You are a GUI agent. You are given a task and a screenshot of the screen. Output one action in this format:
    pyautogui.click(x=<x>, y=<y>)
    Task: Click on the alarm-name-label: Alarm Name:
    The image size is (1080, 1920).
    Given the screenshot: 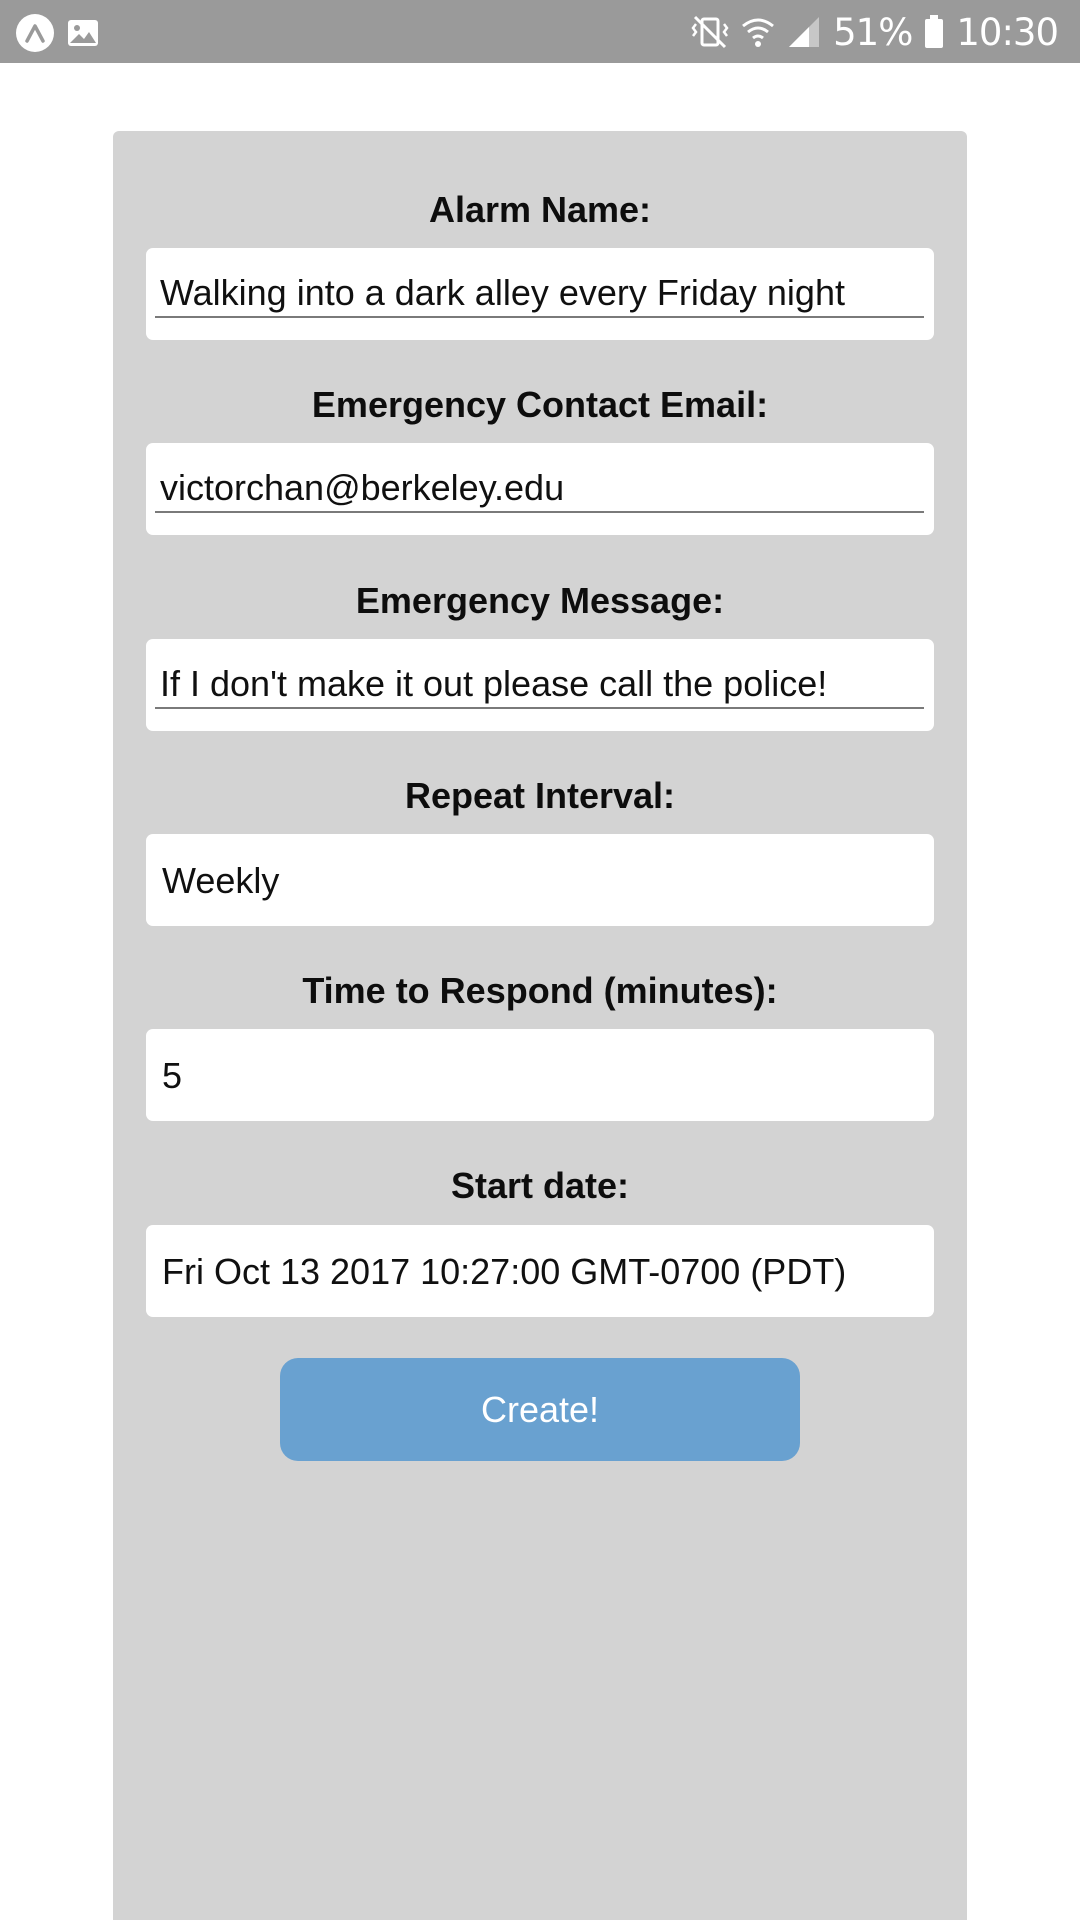 What is the action you would take?
    pyautogui.click(x=540, y=209)
    